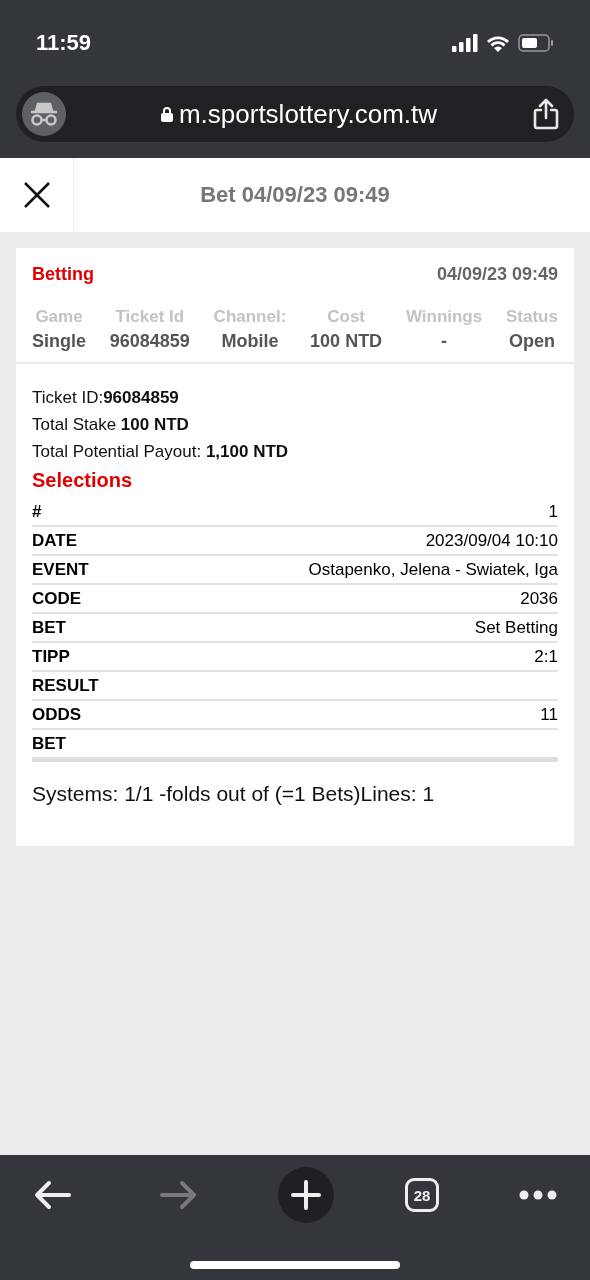 The image size is (590, 1280). Describe the element at coordinates (111, 425) in the screenshot. I see `detail-line: Total Stake 100 NTD` at that location.